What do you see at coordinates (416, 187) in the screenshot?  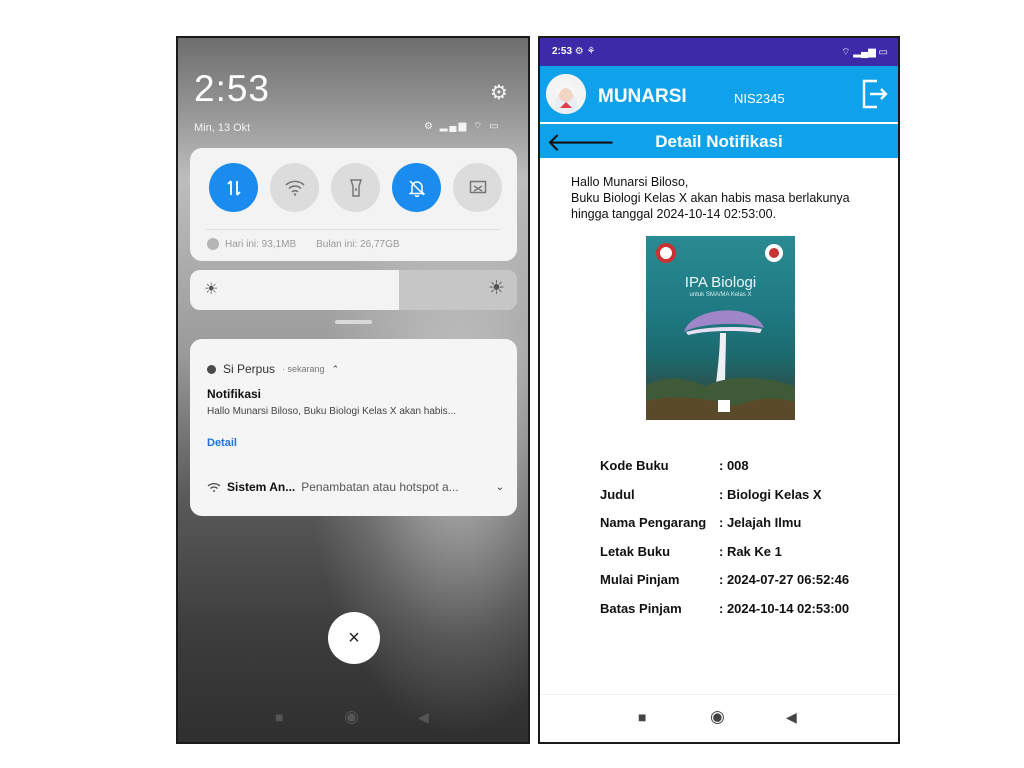 I see `mute-bell-icon` at bounding box center [416, 187].